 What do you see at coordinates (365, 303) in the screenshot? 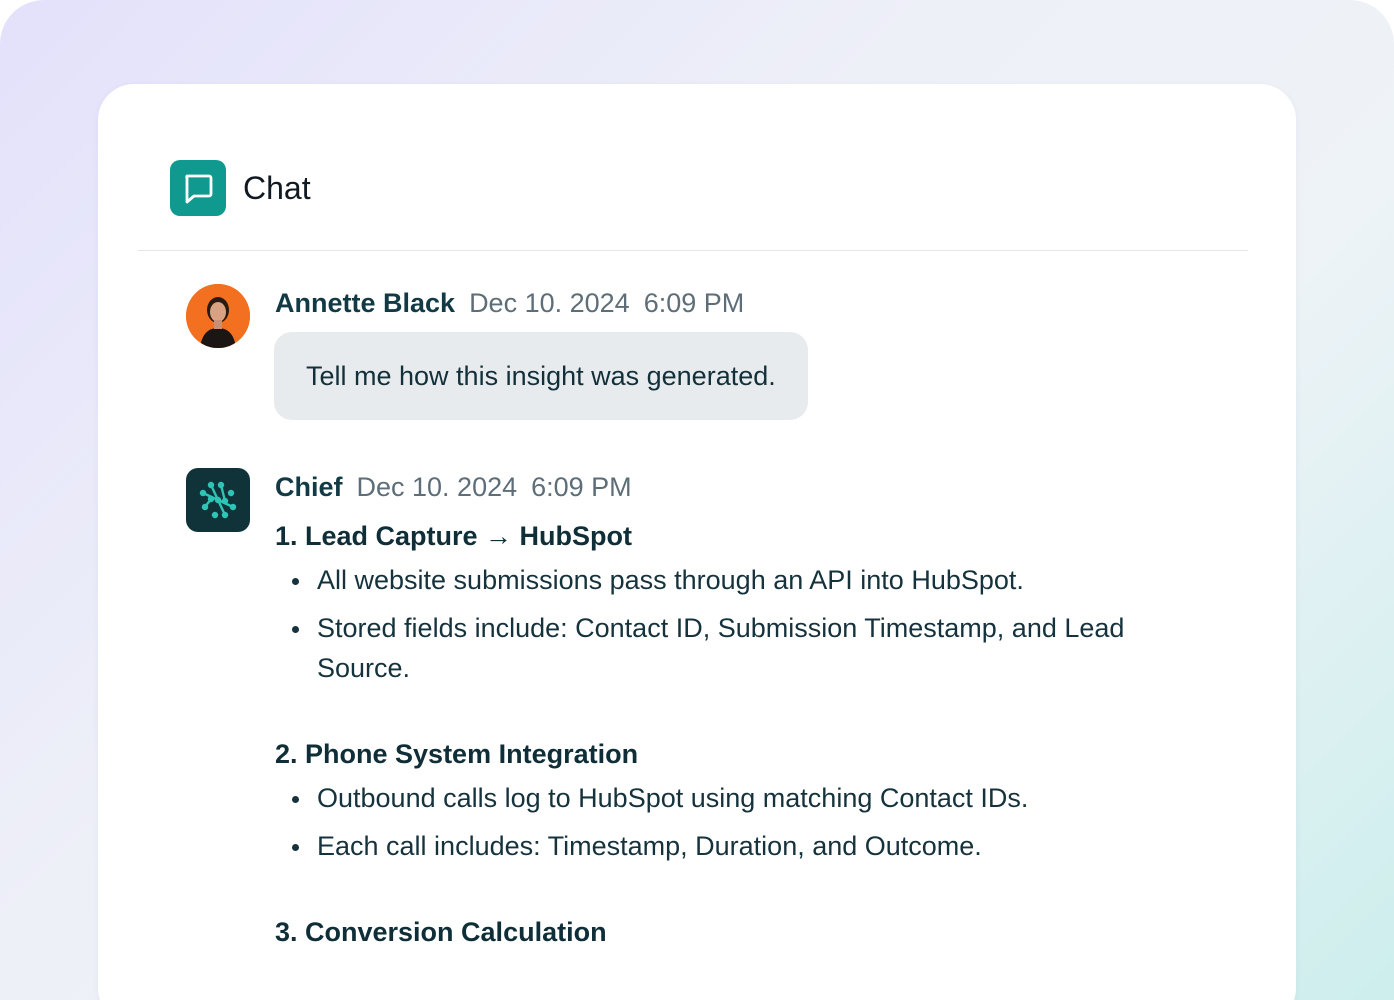
I see `sender-name: Annette Black` at bounding box center [365, 303].